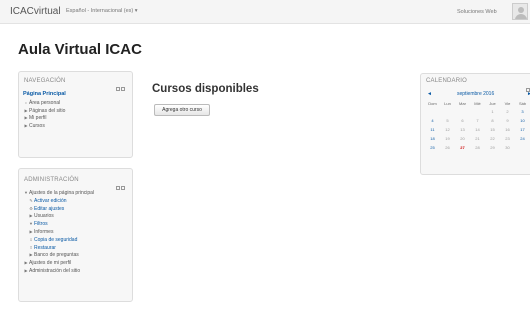 Image resolution: width=530 pixels, height=326 pixels. Describe the element at coordinates (205, 89) in the screenshot. I see `available-courses-heading: Cursos disponibles` at that location.